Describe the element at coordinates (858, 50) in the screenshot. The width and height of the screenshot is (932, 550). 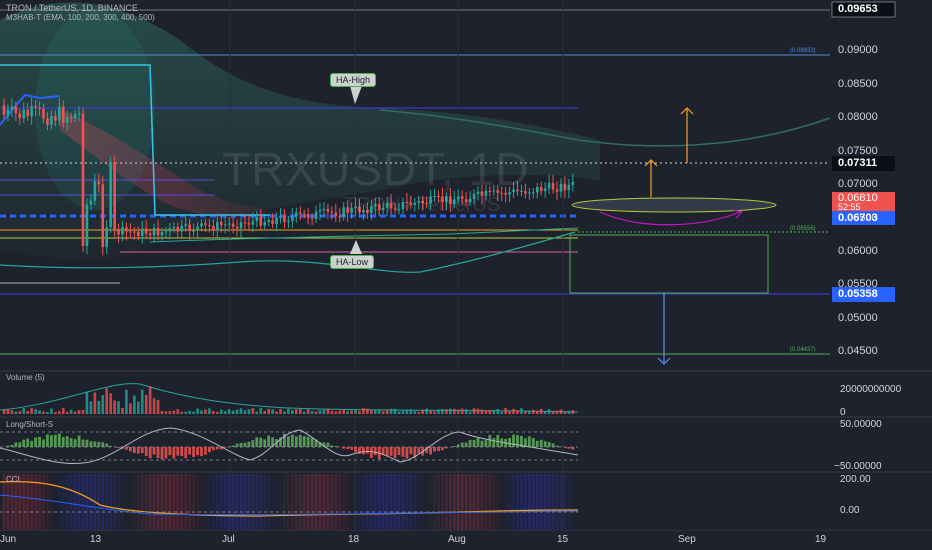
I see `price-tick-label: 0.09000` at that location.